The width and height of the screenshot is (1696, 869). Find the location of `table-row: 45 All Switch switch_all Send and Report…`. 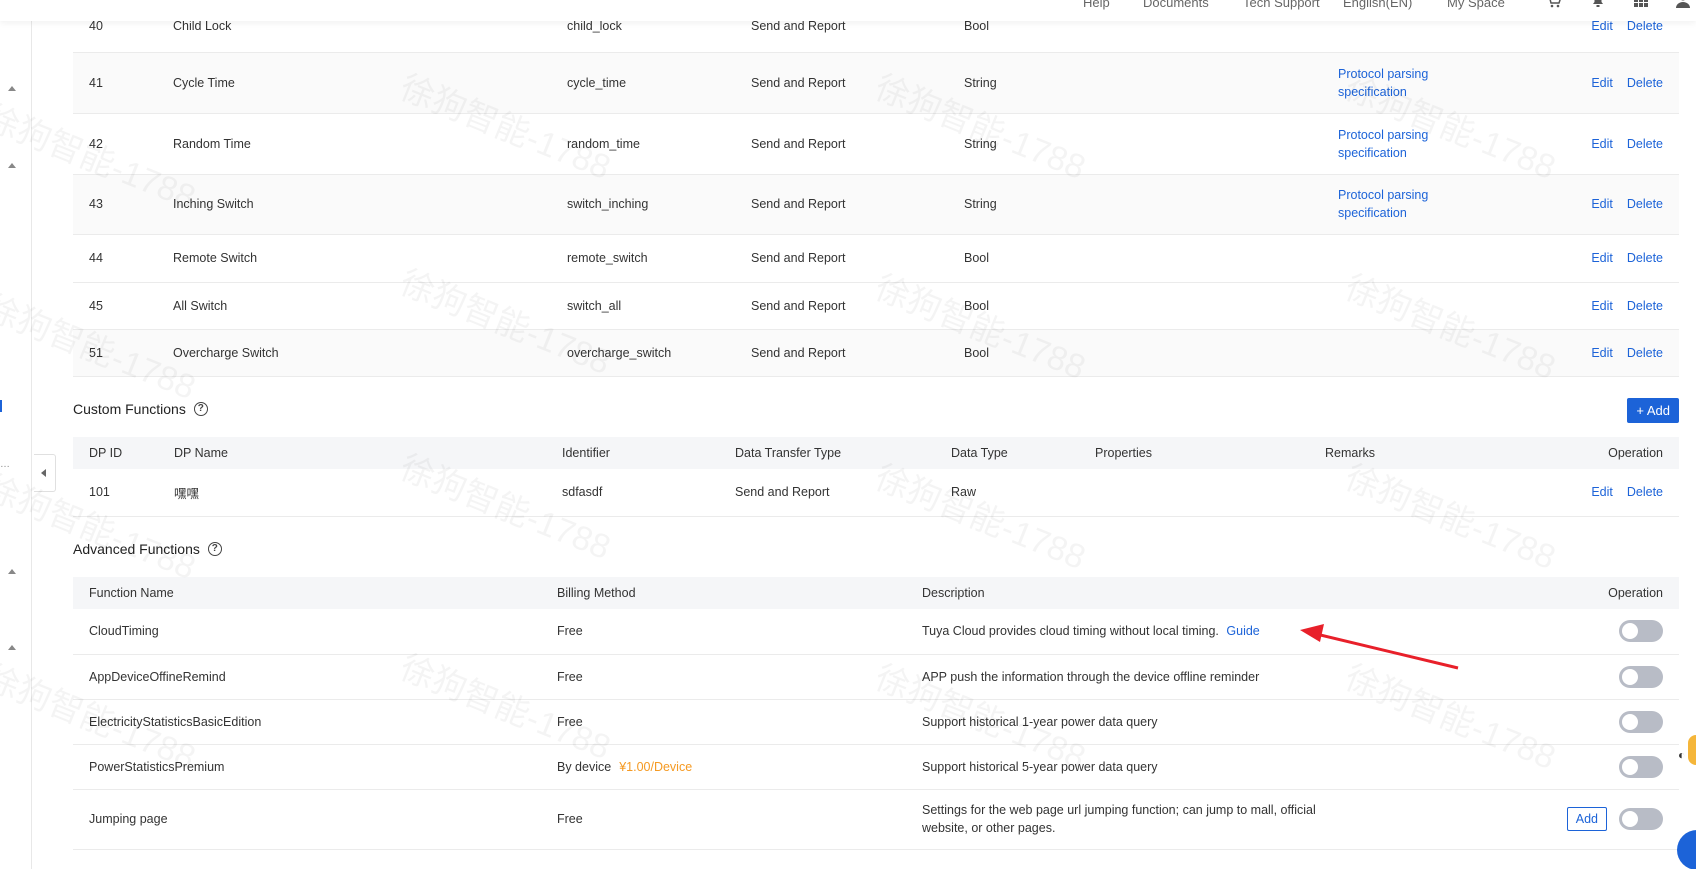

table-row: 45 All Switch switch_all Send and Report… is located at coordinates (876, 306).